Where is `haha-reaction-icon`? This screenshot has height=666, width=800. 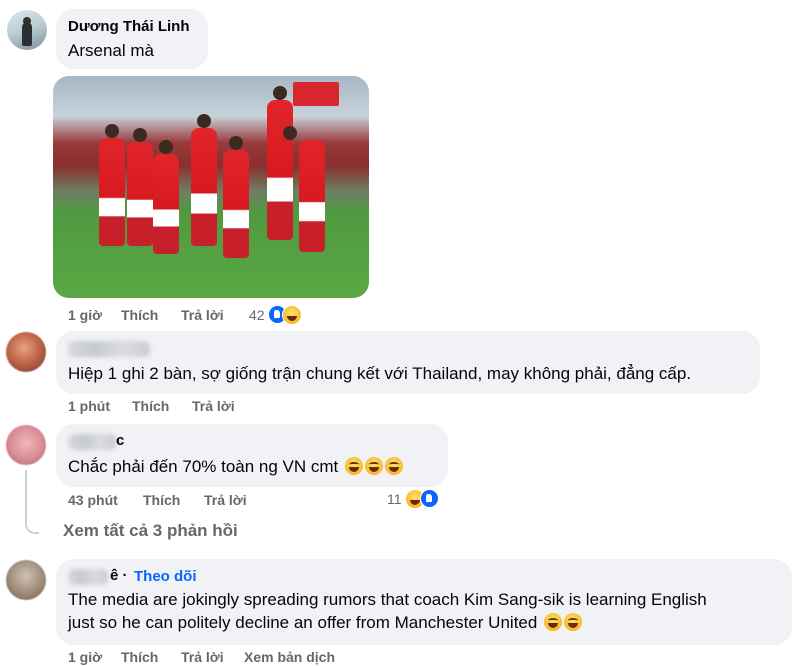
haha-reaction-icon is located at coordinates (292, 315).